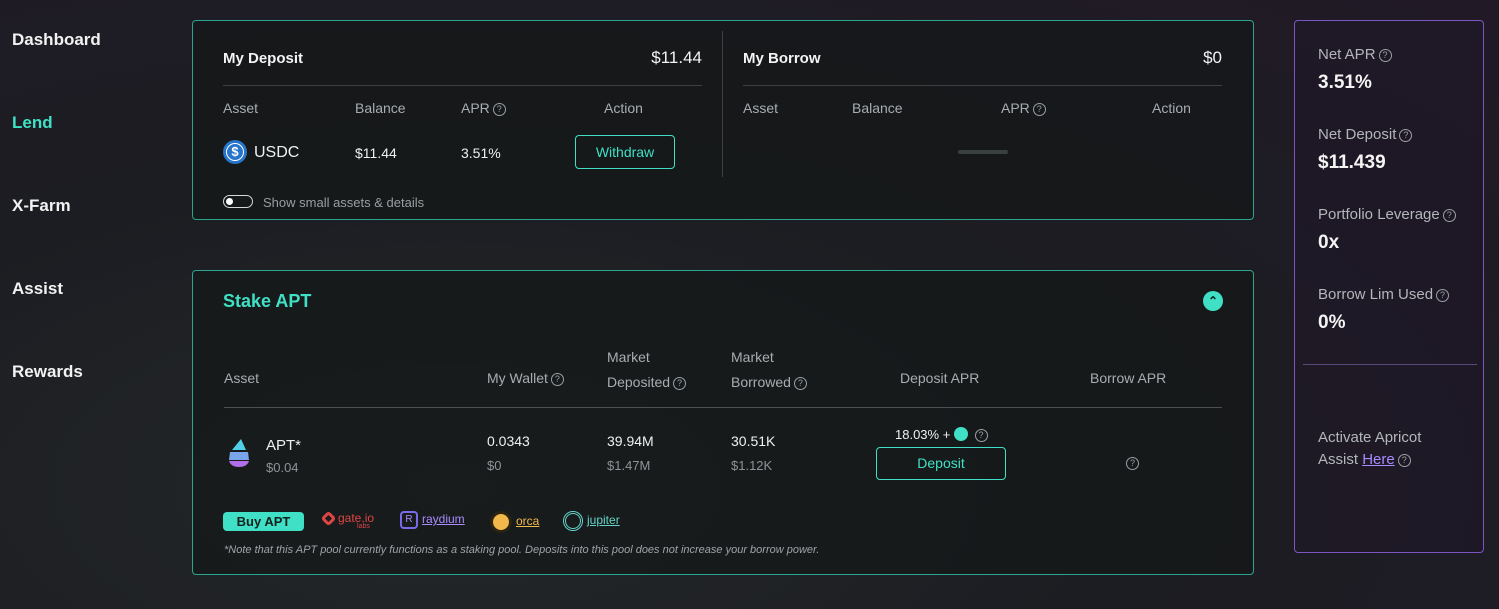  I want to click on borrow-lim-label: Borrow Lim Used?, so click(1384, 294).